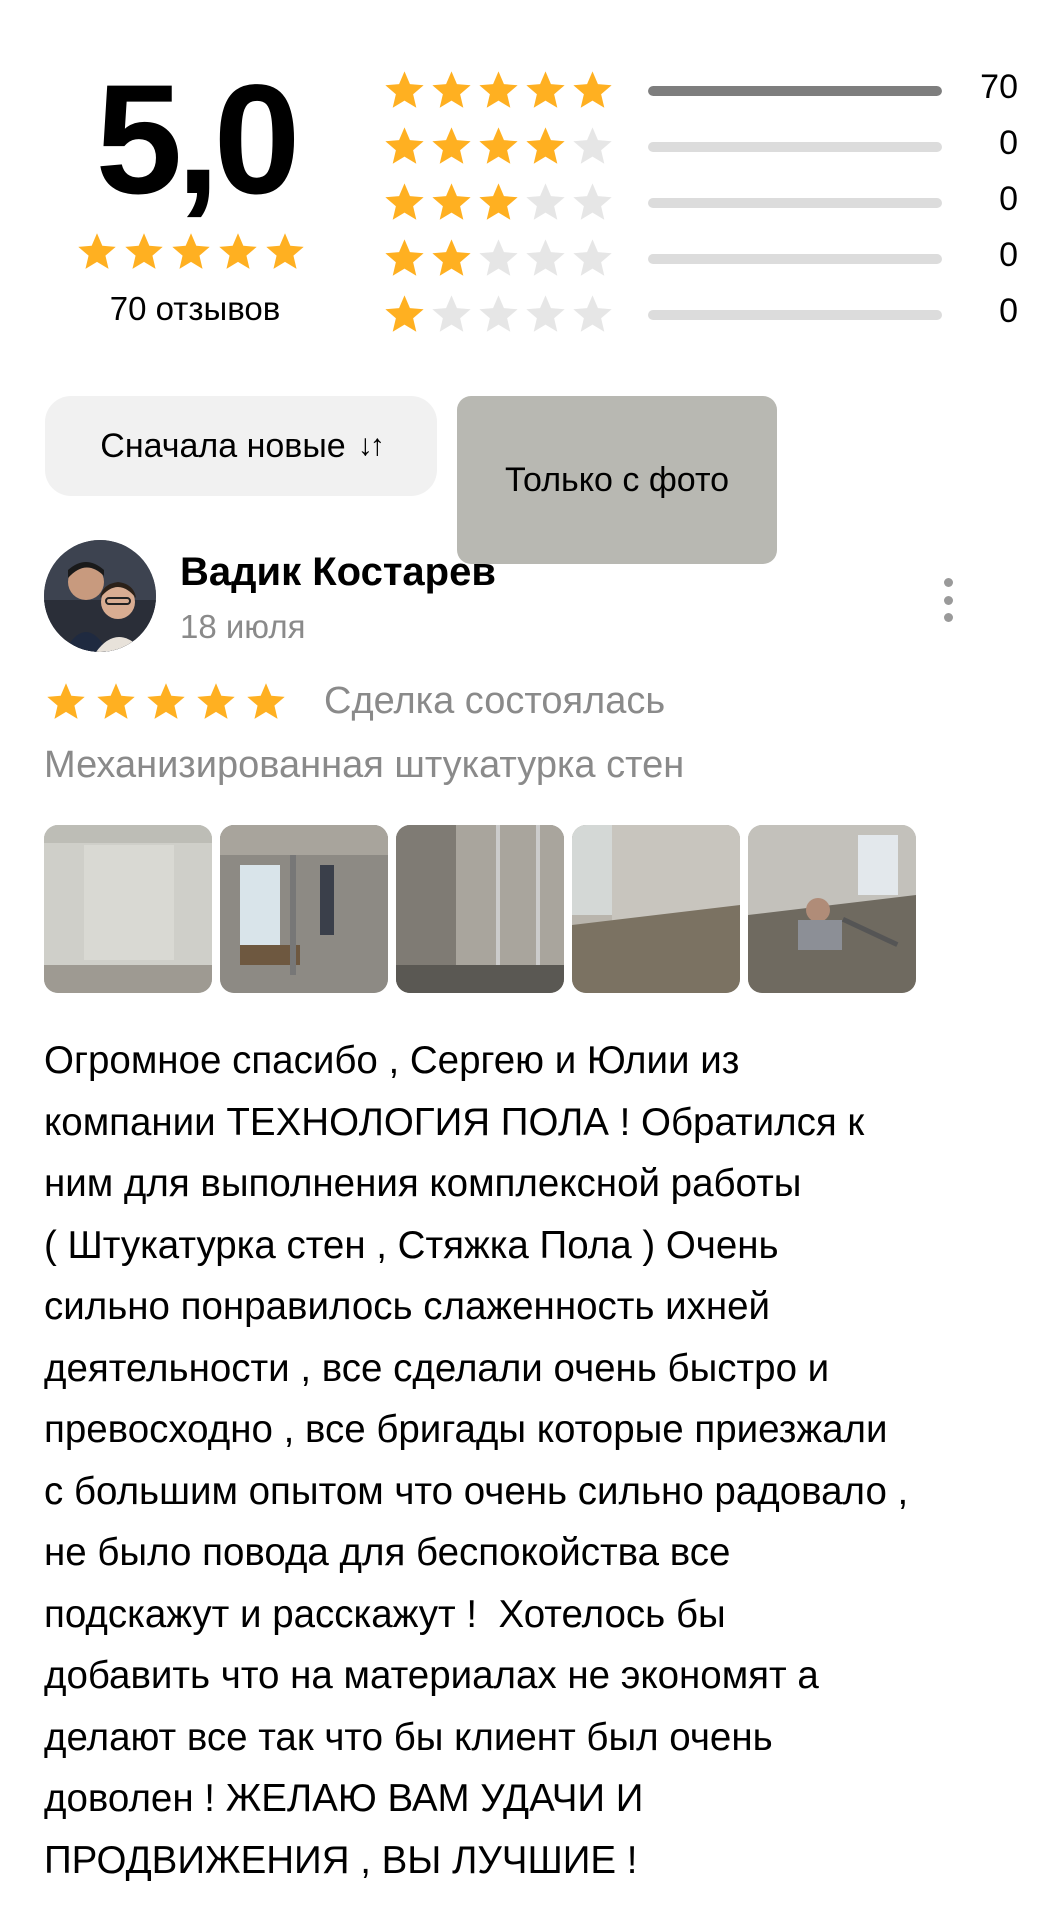 This screenshot has height=1920, width=1044. I want to click on distribution-row-1: 0, so click(702, 318).